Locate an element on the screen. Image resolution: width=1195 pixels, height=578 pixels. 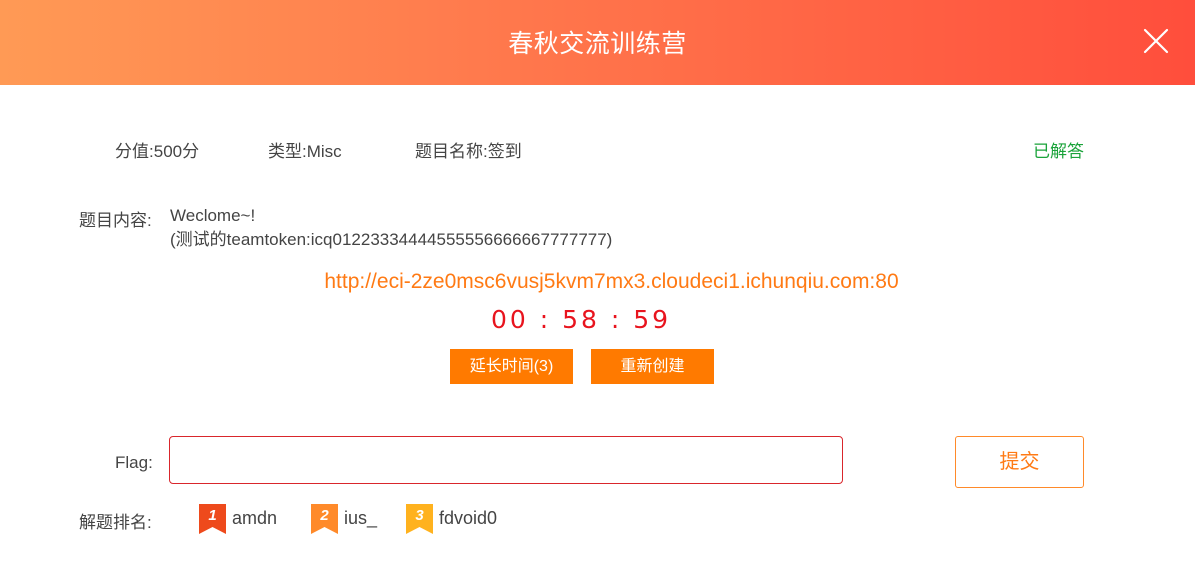
rank-user-name: ius_ is located at coordinates (361, 518).